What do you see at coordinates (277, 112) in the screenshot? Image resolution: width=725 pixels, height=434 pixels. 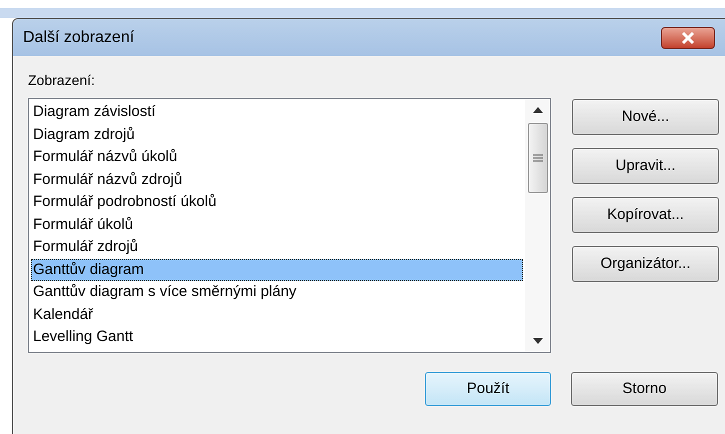 I see `list-item: Diagram závislostí` at bounding box center [277, 112].